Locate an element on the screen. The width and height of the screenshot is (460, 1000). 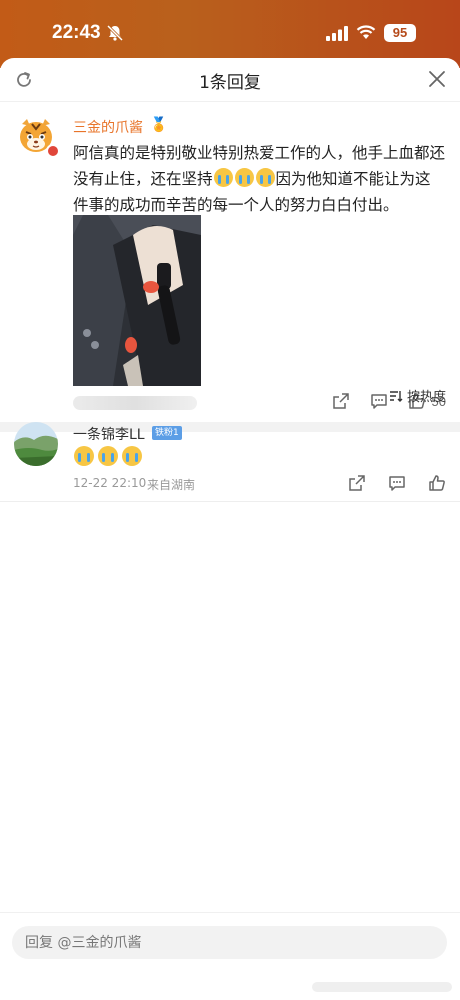
reply-location: 来自湖南 is located at coordinates (171, 485).